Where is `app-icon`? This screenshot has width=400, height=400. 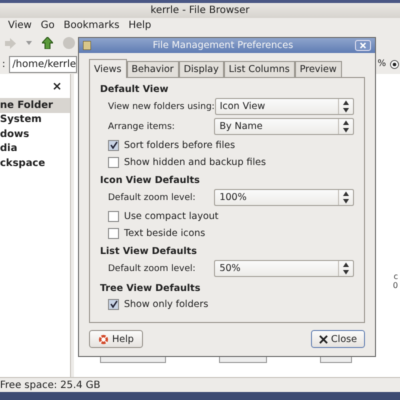 app-icon is located at coordinates (87, 45).